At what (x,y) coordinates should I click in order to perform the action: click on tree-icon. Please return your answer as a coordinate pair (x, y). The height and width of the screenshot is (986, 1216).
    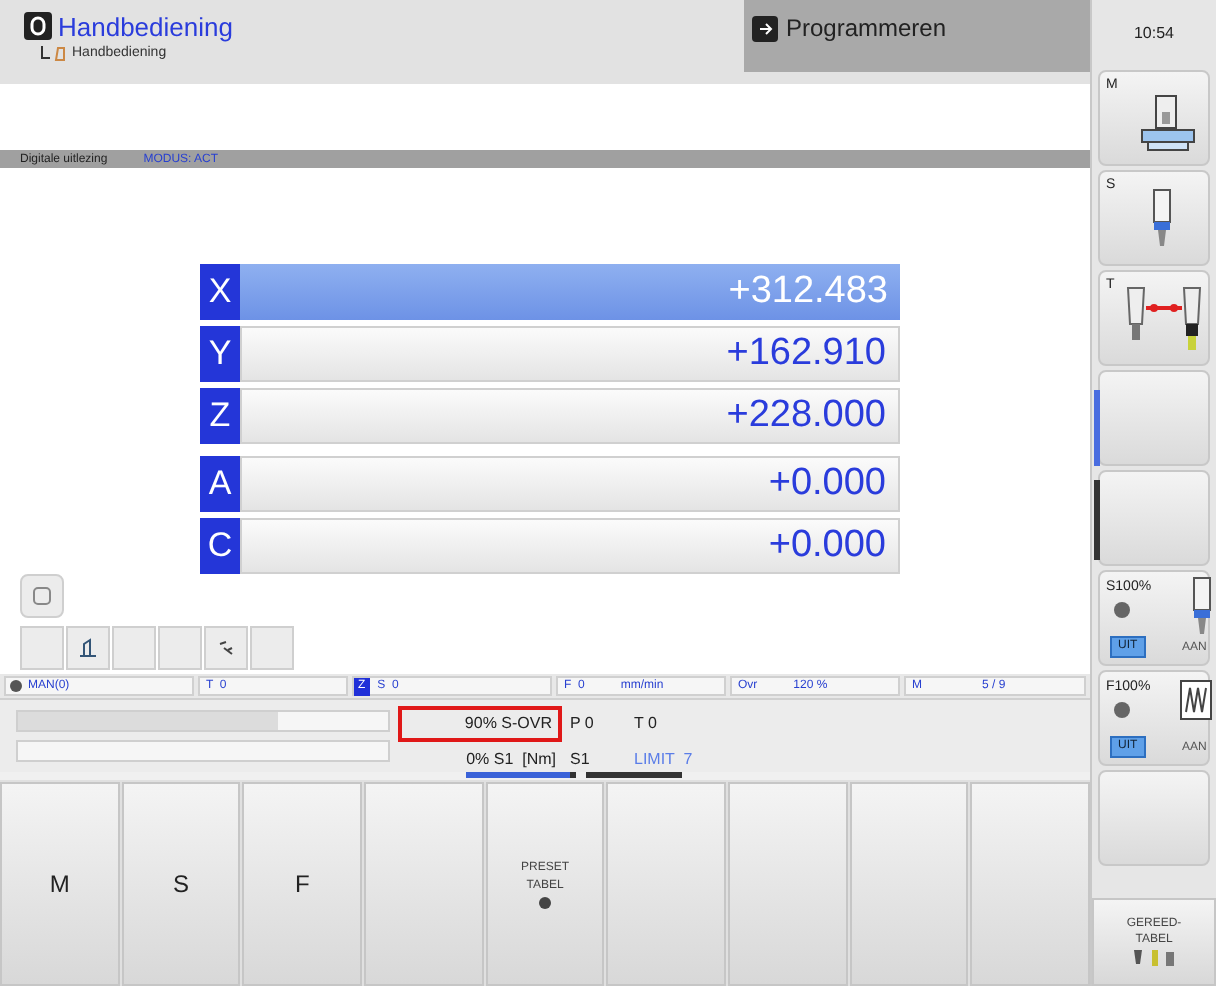
    Looking at the image, I should click on (54, 54).